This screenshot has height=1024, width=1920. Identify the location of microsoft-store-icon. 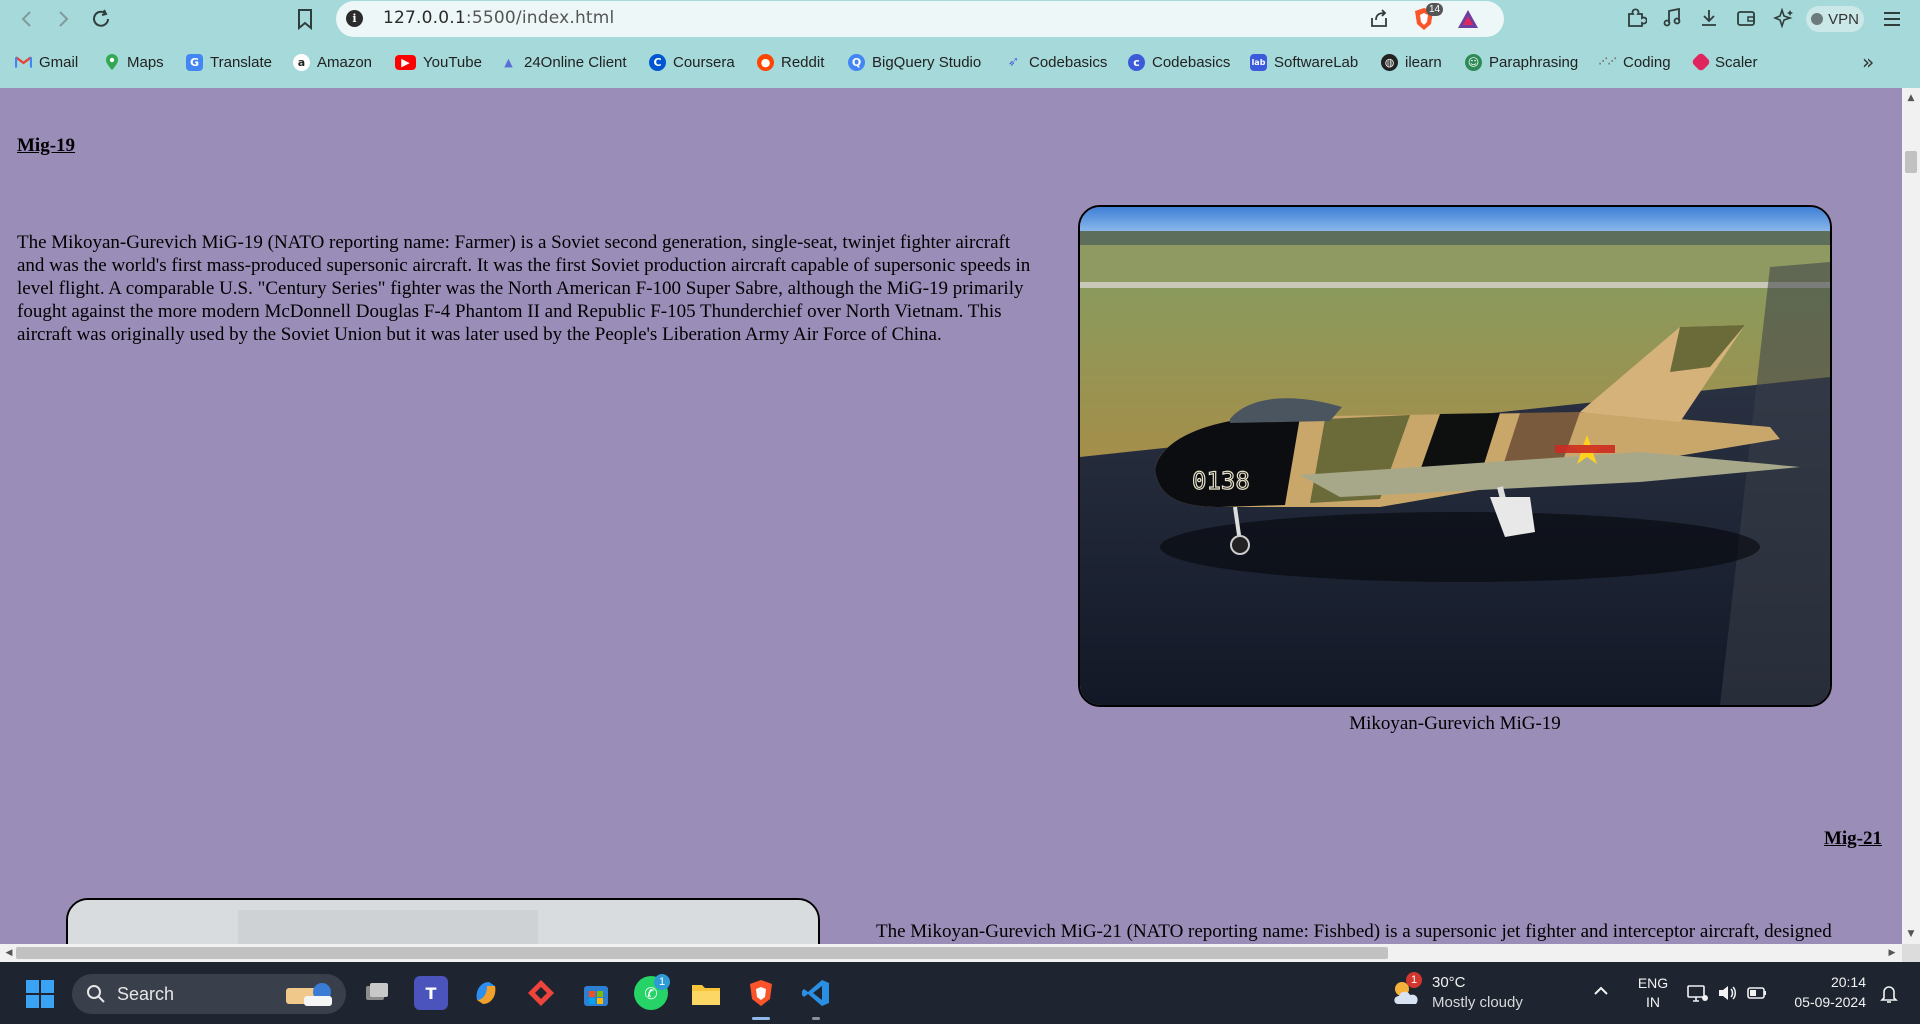
(596, 993).